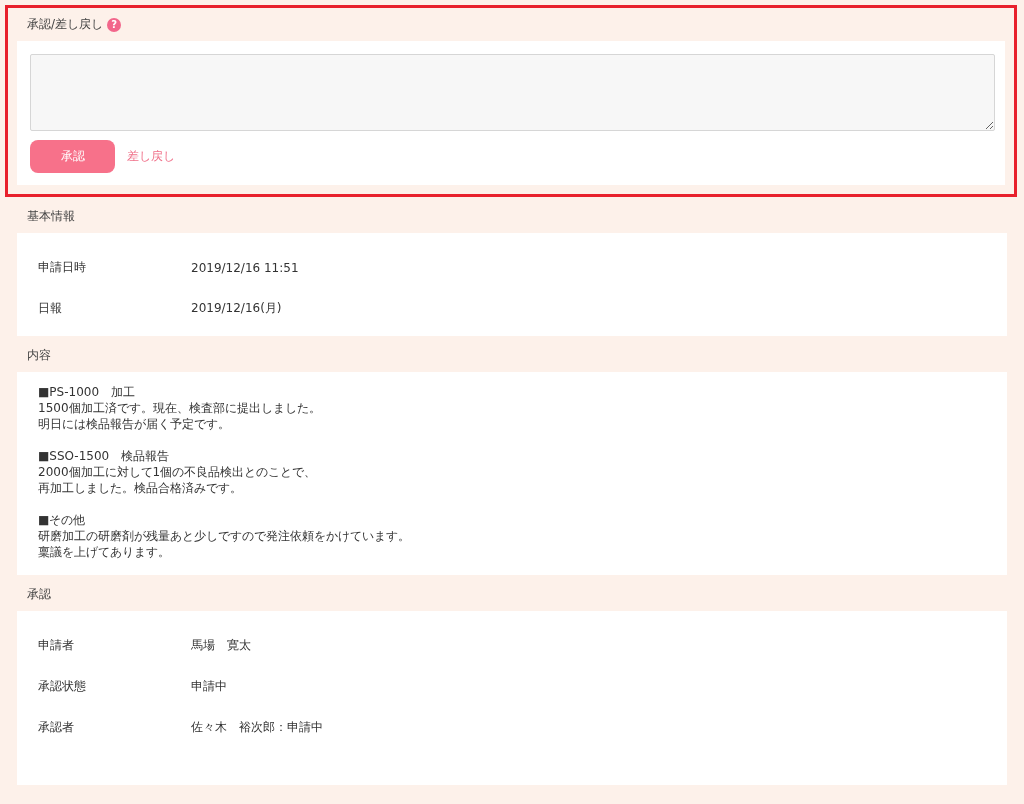 The width and height of the screenshot is (1024, 804). Describe the element at coordinates (224, 536) in the screenshot. I see `content-line: 研磨加工の研磨剤が残量あと少しですので発注依頼をかけています。` at that location.